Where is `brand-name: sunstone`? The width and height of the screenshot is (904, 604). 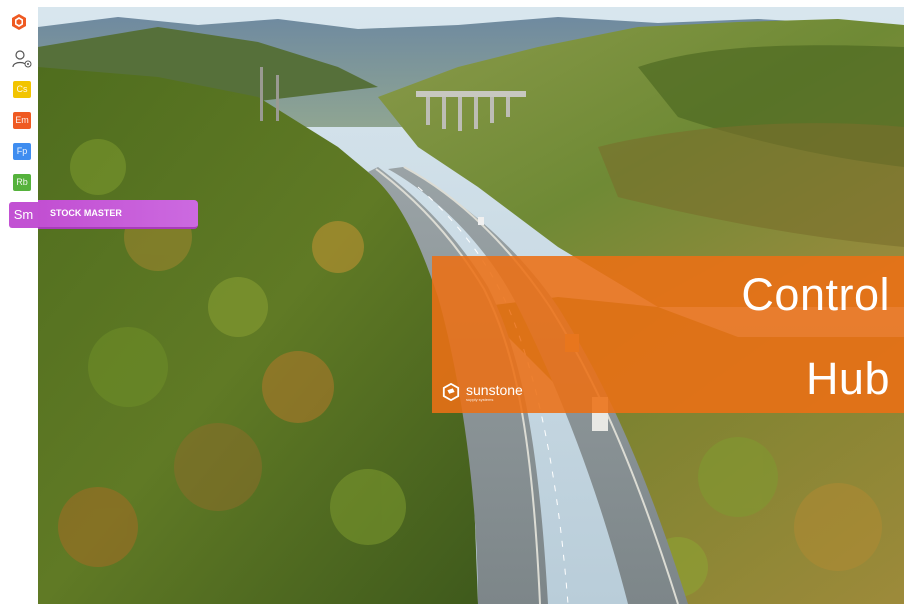 brand-name: sunstone is located at coordinates (494, 389).